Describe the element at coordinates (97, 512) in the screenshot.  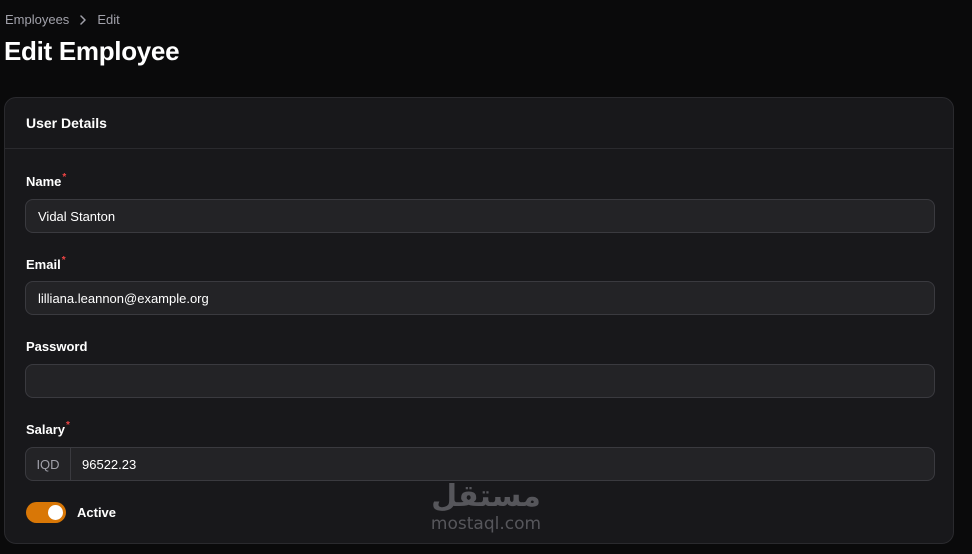
I see `active-label: Active` at that location.